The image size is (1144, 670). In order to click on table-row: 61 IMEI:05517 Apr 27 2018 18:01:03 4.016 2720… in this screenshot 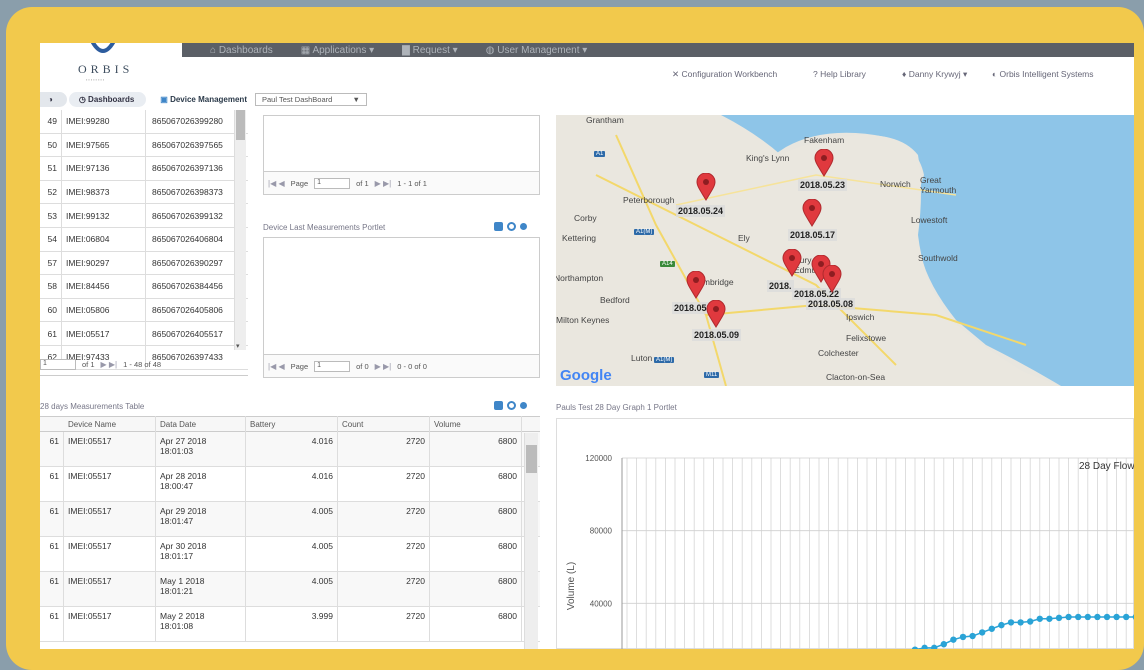, I will do `click(290, 449)`.